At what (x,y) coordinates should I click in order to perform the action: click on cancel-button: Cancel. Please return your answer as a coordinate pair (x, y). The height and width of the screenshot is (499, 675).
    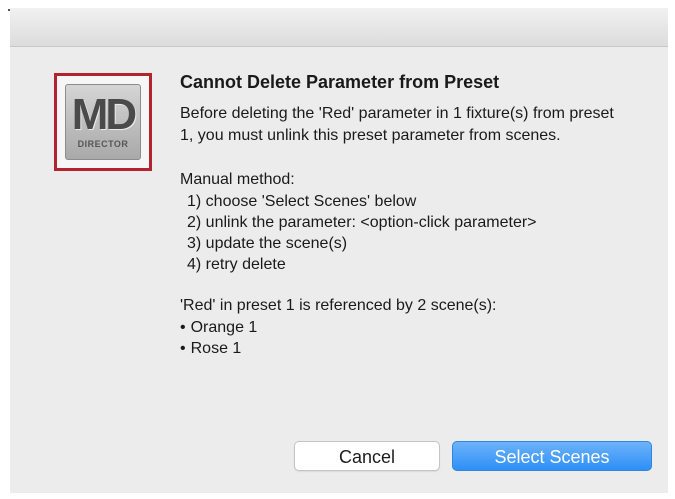
    Looking at the image, I should click on (367, 456).